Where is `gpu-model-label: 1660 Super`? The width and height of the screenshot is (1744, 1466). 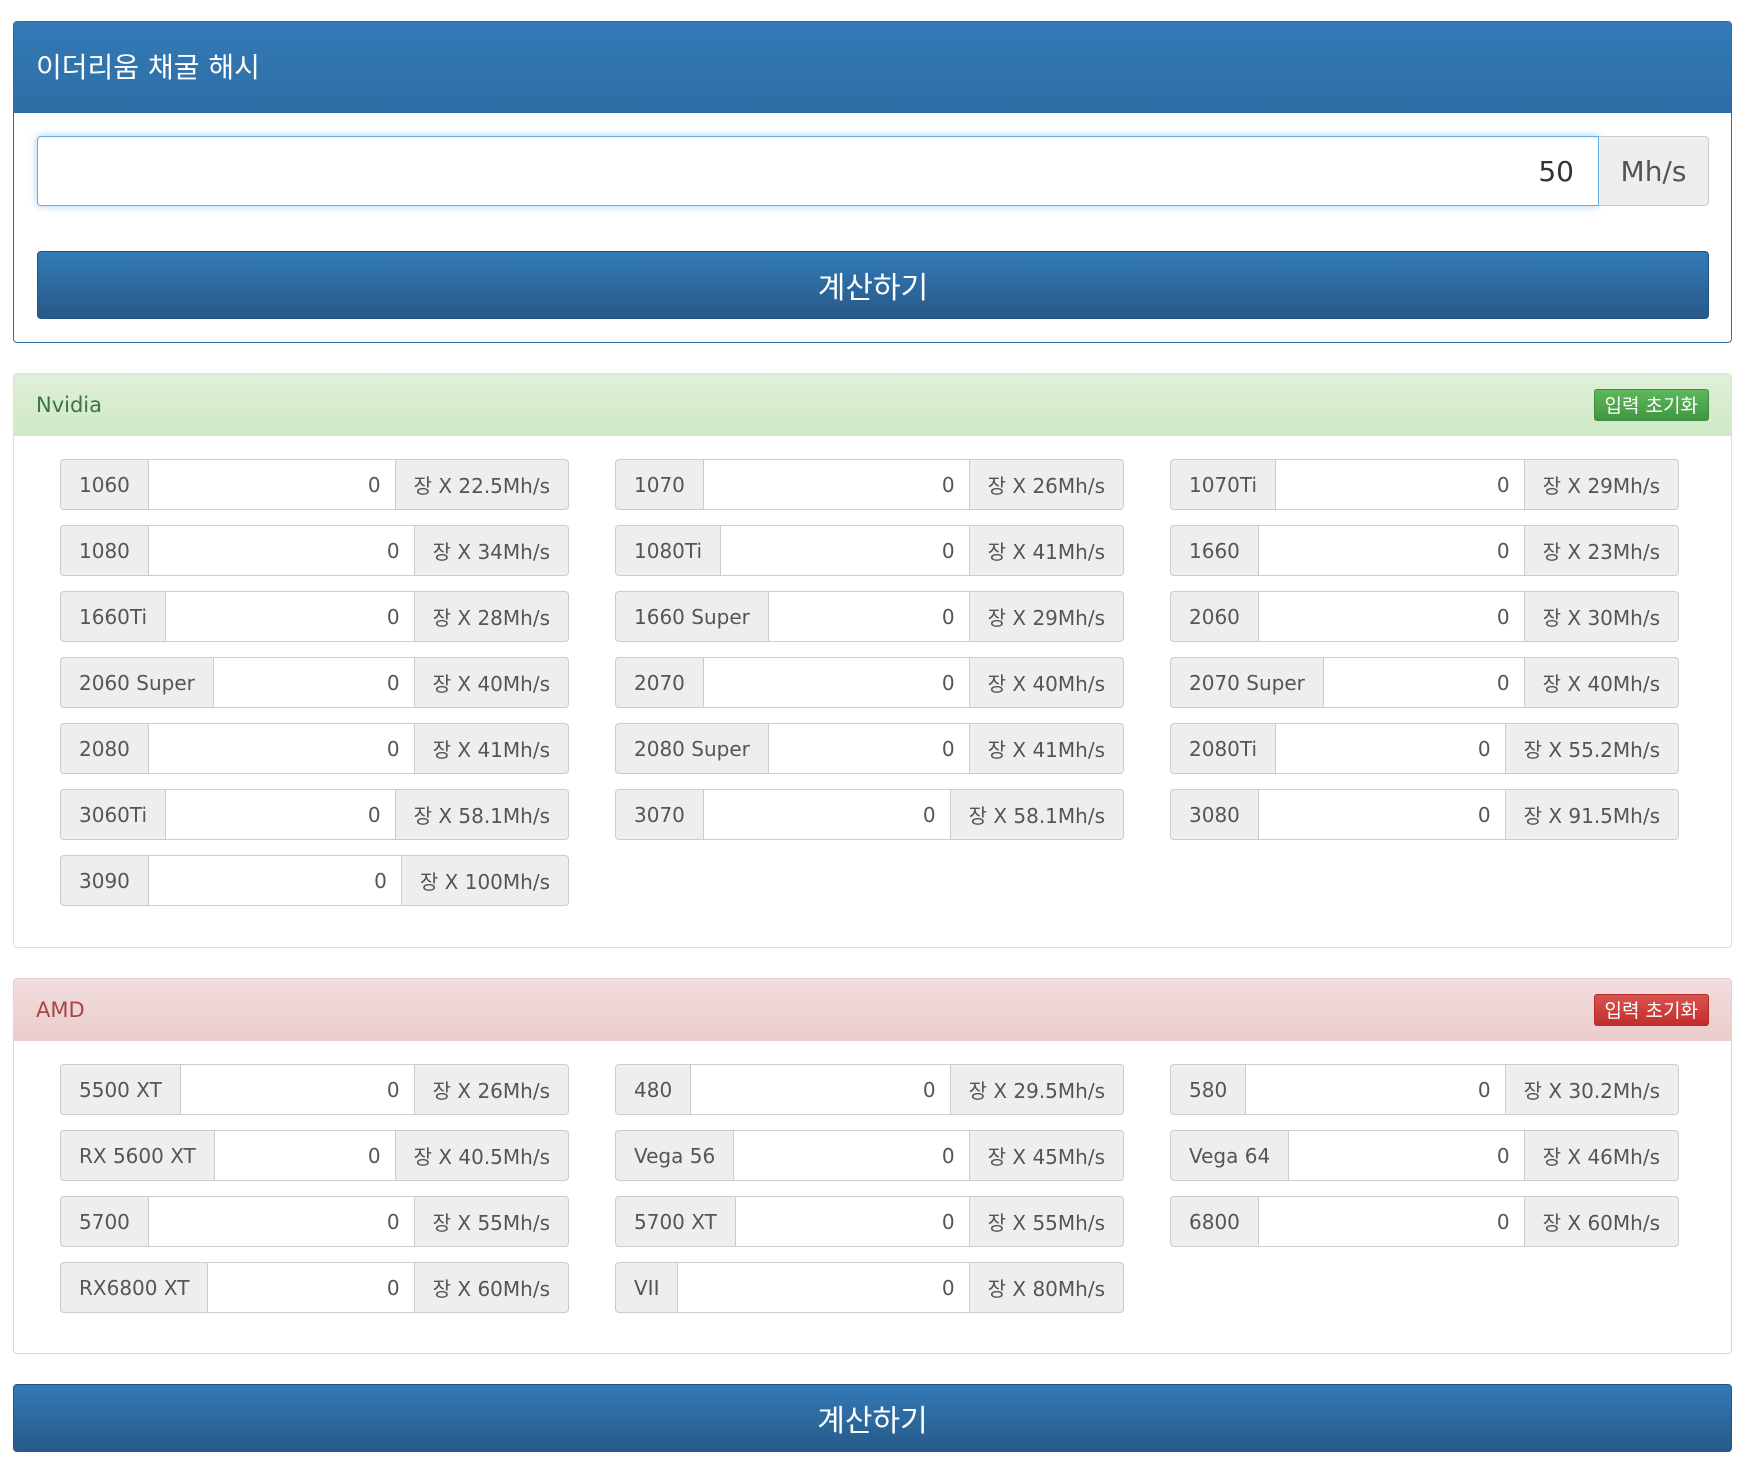
gpu-model-label: 1660 Super is located at coordinates (691, 616).